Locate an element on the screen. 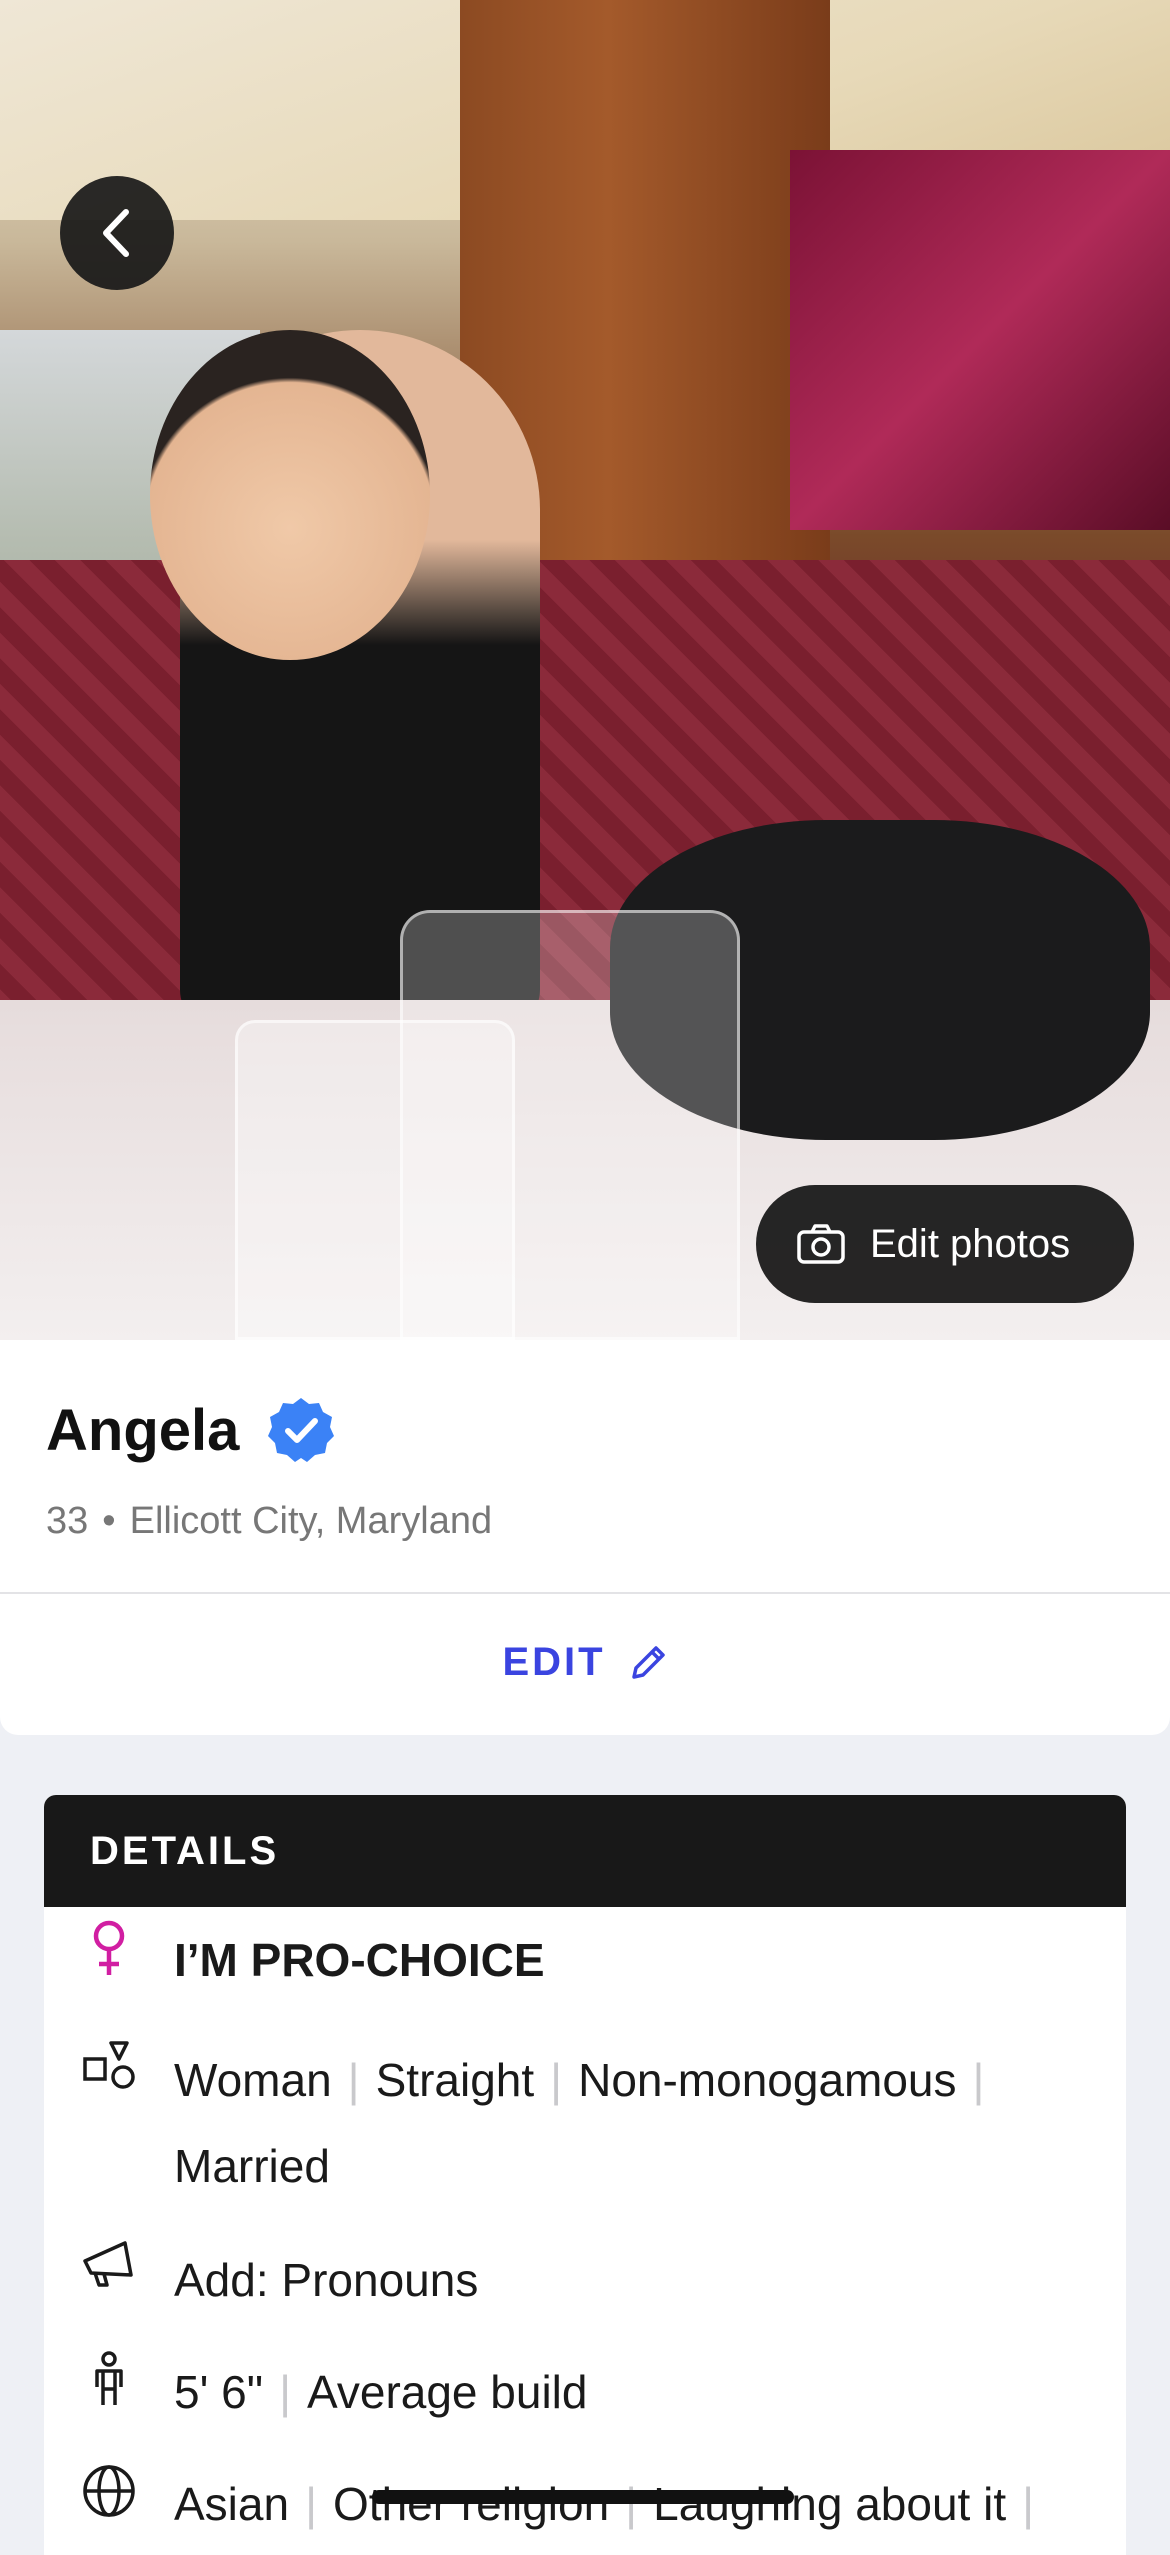  verified-badge-icon is located at coordinates (301, 1430).